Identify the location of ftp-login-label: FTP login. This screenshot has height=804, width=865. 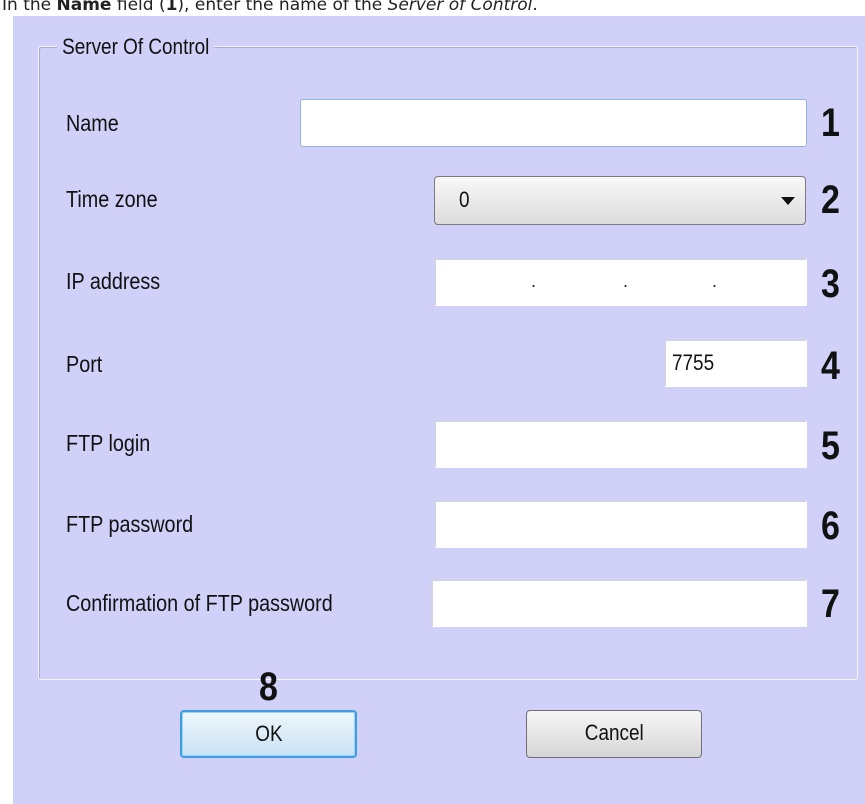
(108, 443).